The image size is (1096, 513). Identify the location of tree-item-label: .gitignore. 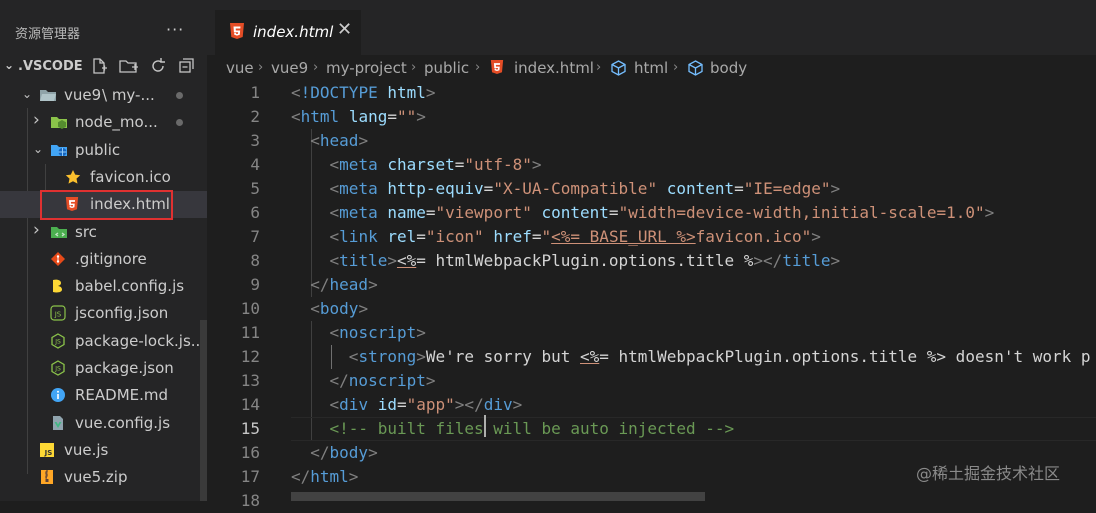
(111, 258).